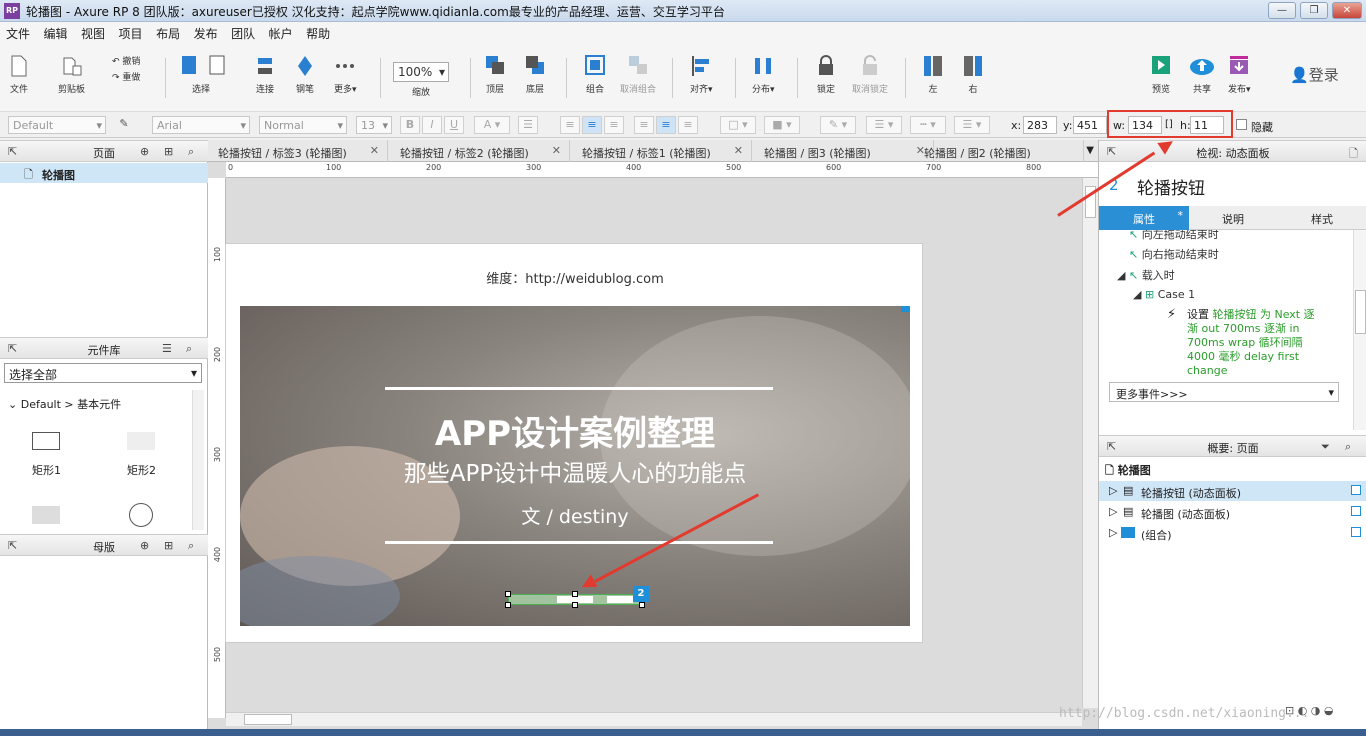  What do you see at coordinates (17, 32) in the screenshot?
I see `menu-file: 文件` at bounding box center [17, 32].